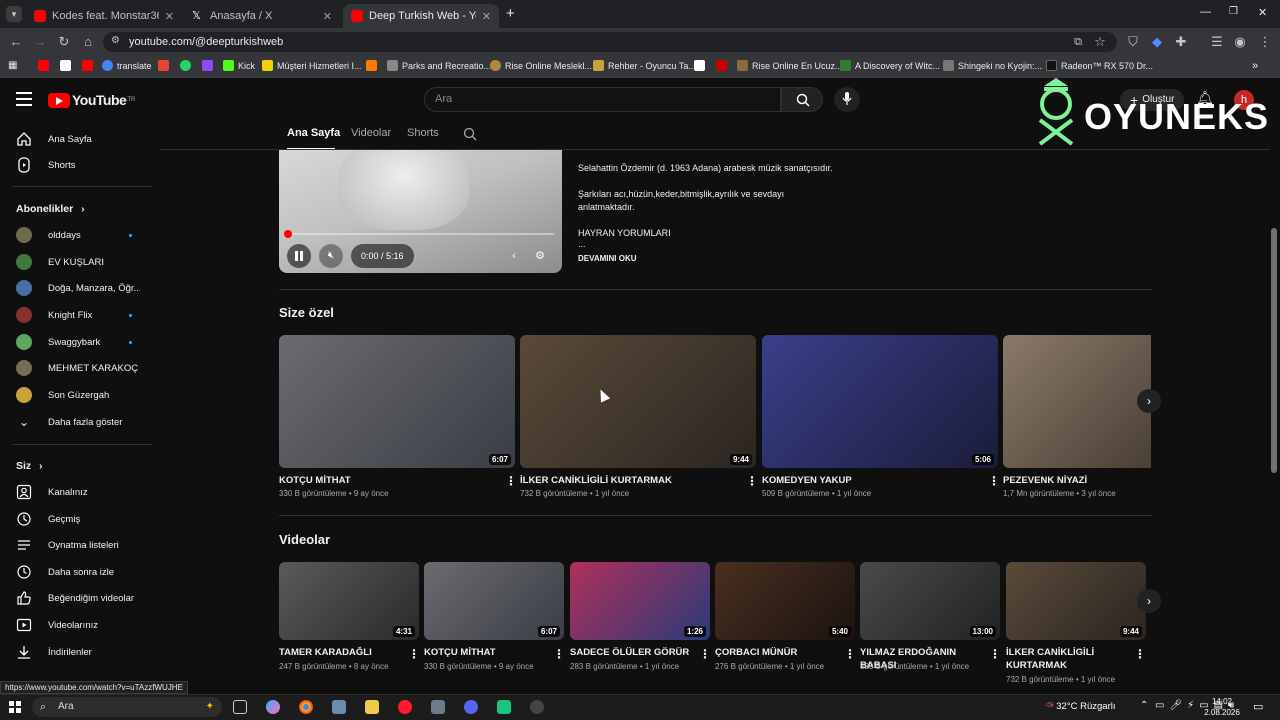 Image resolution: width=1280 pixels, height=720 pixels. What do you see at coordinates (1157, 42) in the screenshot?
I see `extension-icon: ◆` at bounding box center [1157, 42].